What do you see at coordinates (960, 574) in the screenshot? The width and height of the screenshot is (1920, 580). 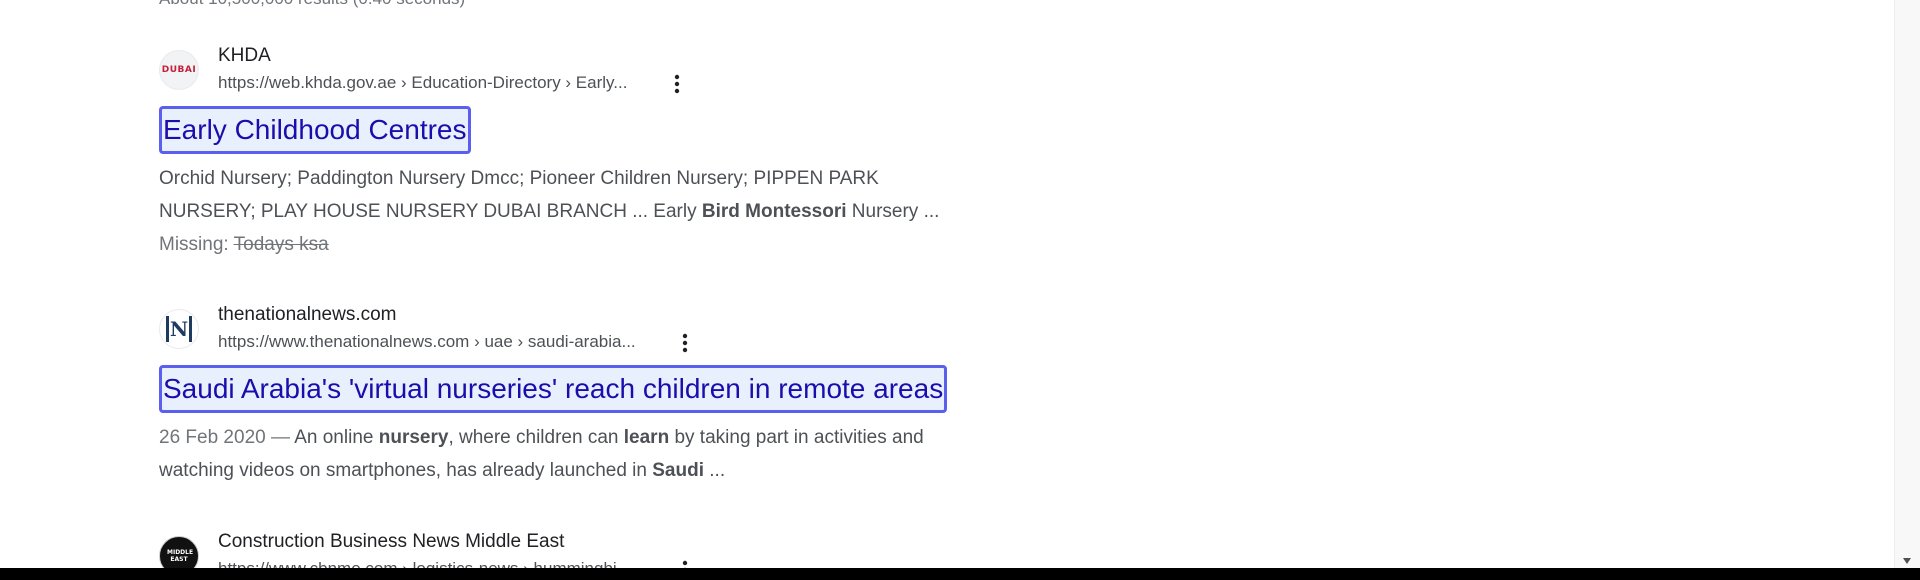 I see `bottom-edge-bar` at bounding box center [960, 574].